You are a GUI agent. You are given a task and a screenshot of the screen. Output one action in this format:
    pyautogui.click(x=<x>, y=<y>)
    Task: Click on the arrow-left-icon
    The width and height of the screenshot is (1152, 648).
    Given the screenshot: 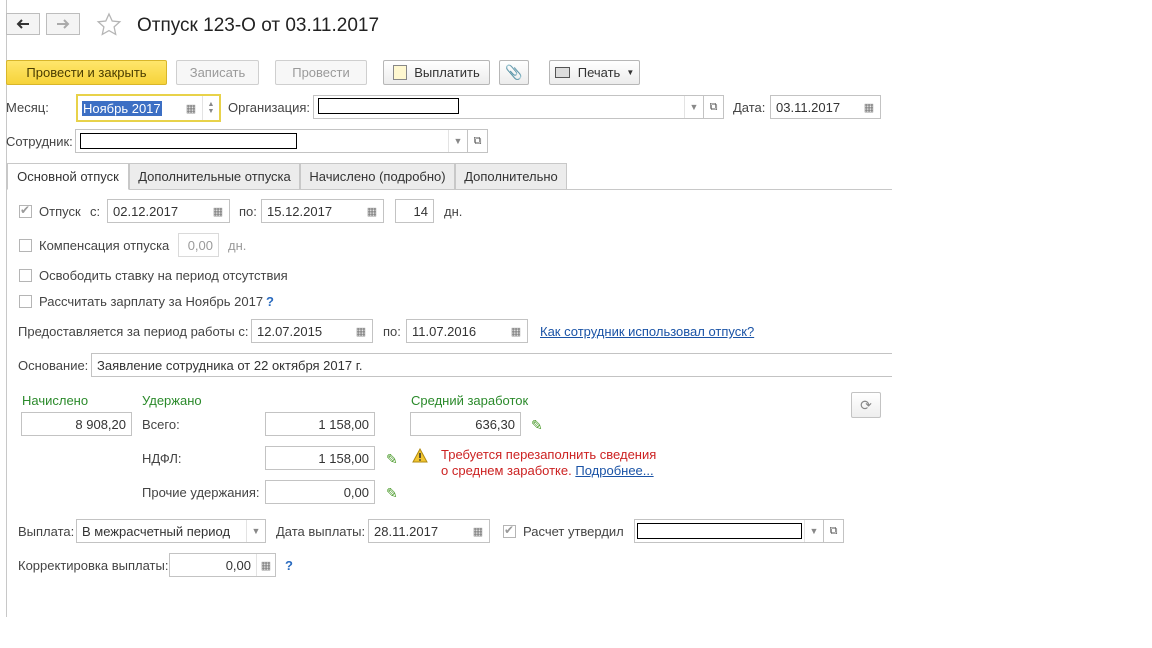 What is the action you would take?
    pyautogui.click(x=22, y=24)
    